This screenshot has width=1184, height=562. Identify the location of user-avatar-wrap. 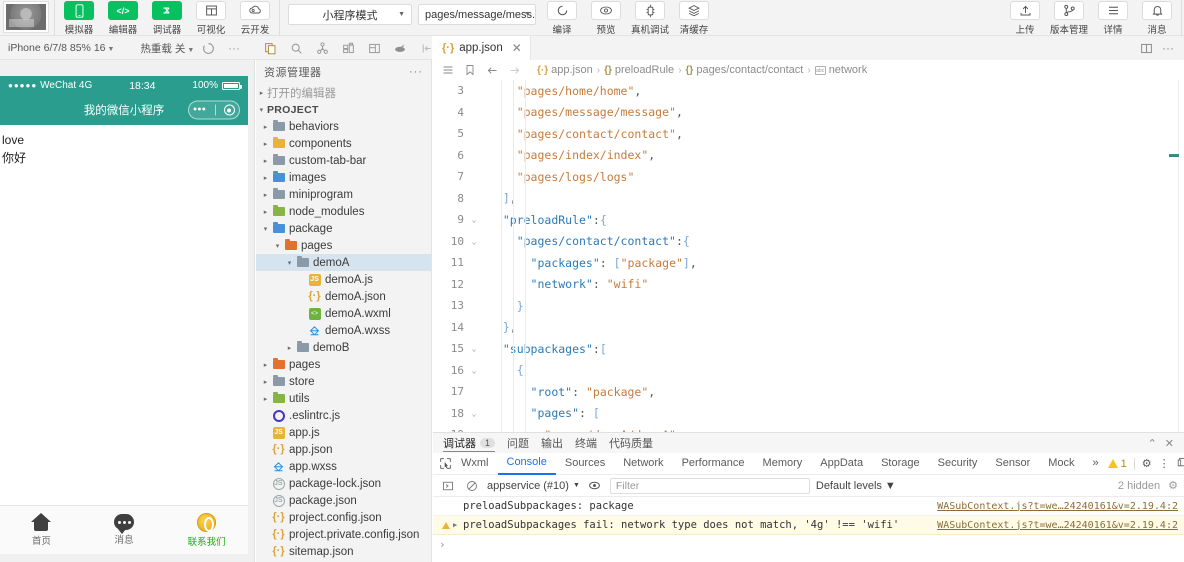
(26, 18).